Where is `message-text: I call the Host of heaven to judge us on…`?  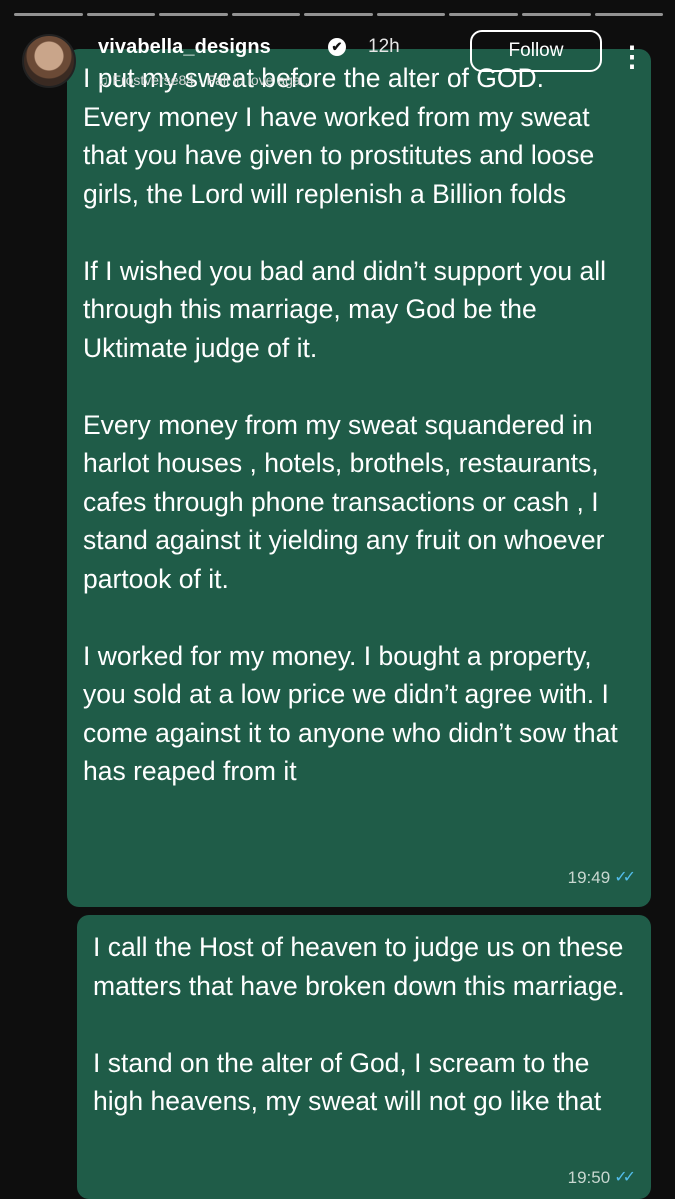
message-text: I call the Host of heaven to judge us on… is located at coordinates (359, 1024).